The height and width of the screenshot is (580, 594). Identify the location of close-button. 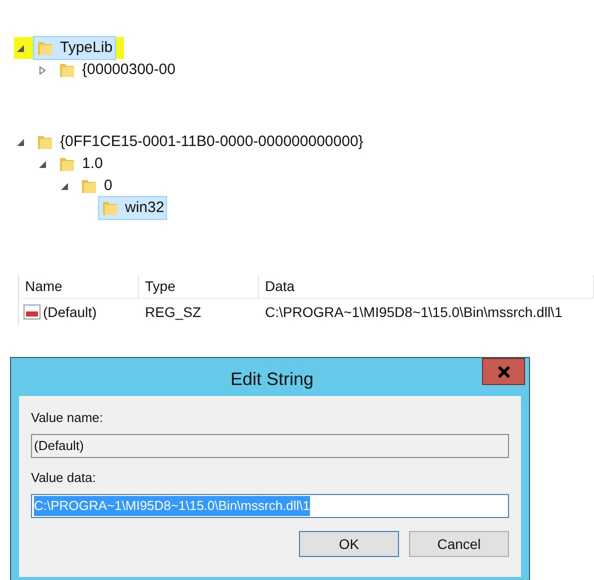
(503, 371).